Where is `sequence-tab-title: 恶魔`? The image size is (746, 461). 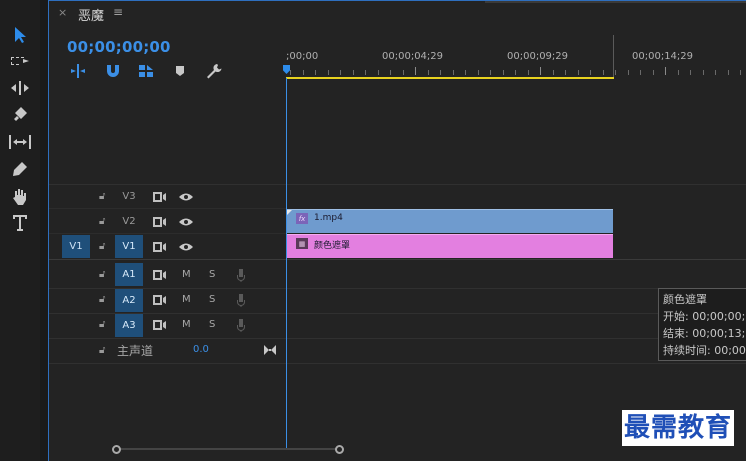 sequence-tab-title: 恶魔 is located at coordinates (91, 14).